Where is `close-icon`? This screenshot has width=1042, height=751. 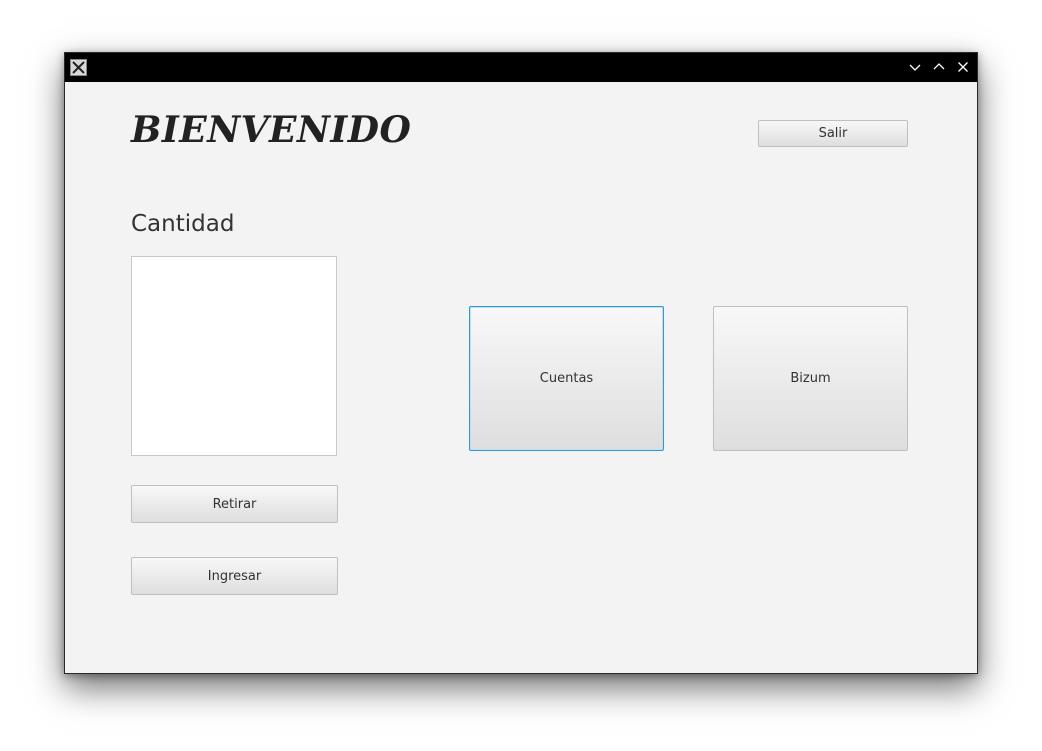 close-icon is located at coordinates (963, 67).